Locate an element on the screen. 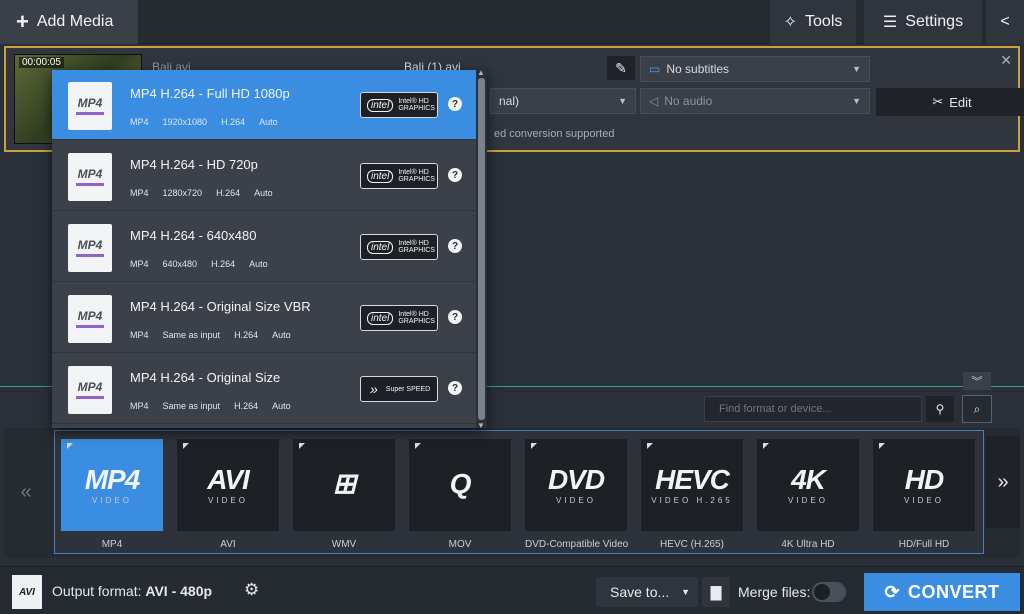  format-tile-hevc-h-265-: HEVC VIDEO H.265 HEVC (H.265) is located at coordinates (692, 494).